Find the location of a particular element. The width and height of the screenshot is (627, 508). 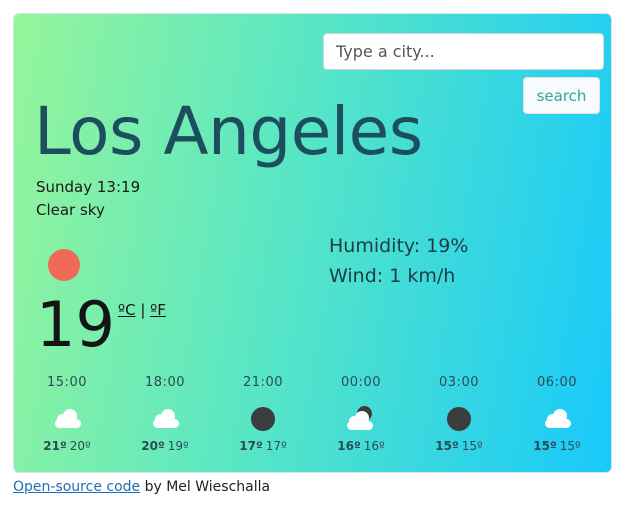

forecast-temps: 20º 19º is located at coordinates (165, 446).